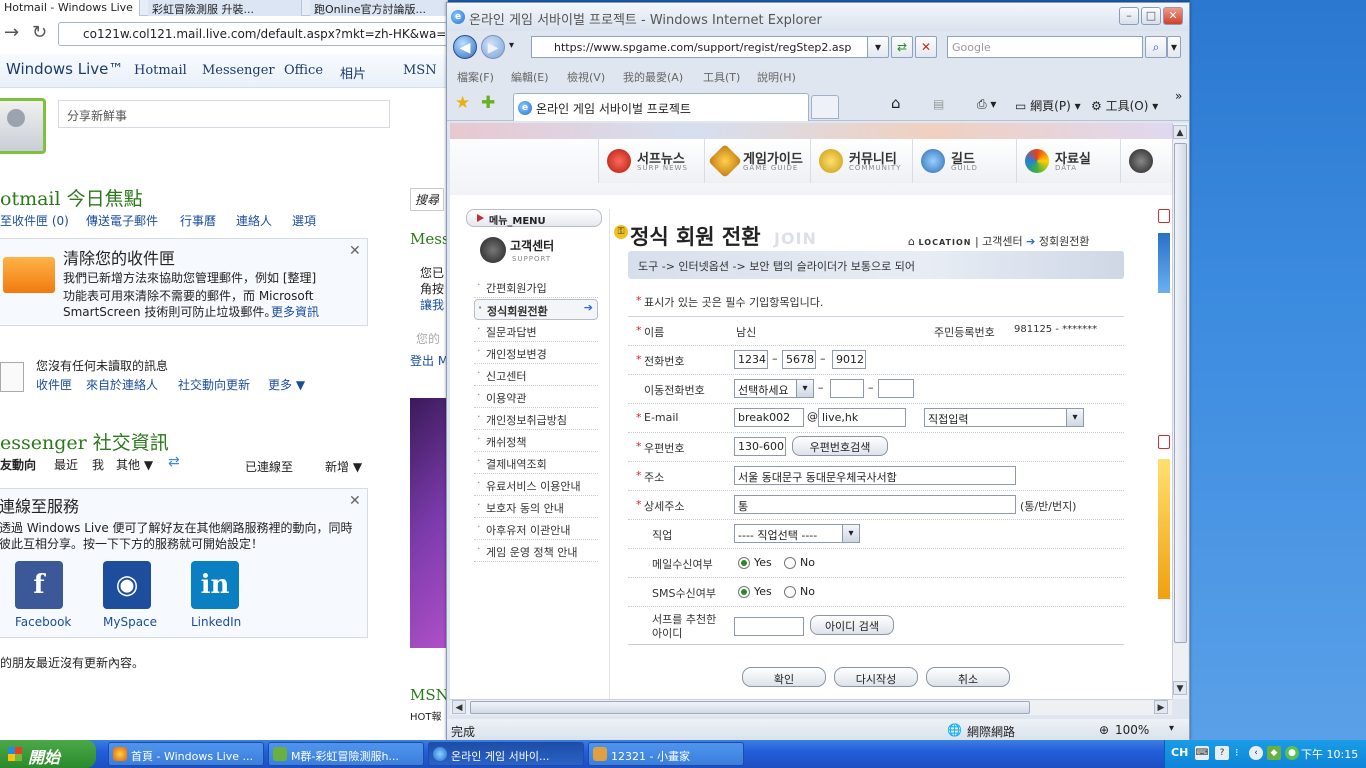 The height and width of the screenshot is (768, 1366). I want to click on close-window-button: ✕, so click(1173, 16).